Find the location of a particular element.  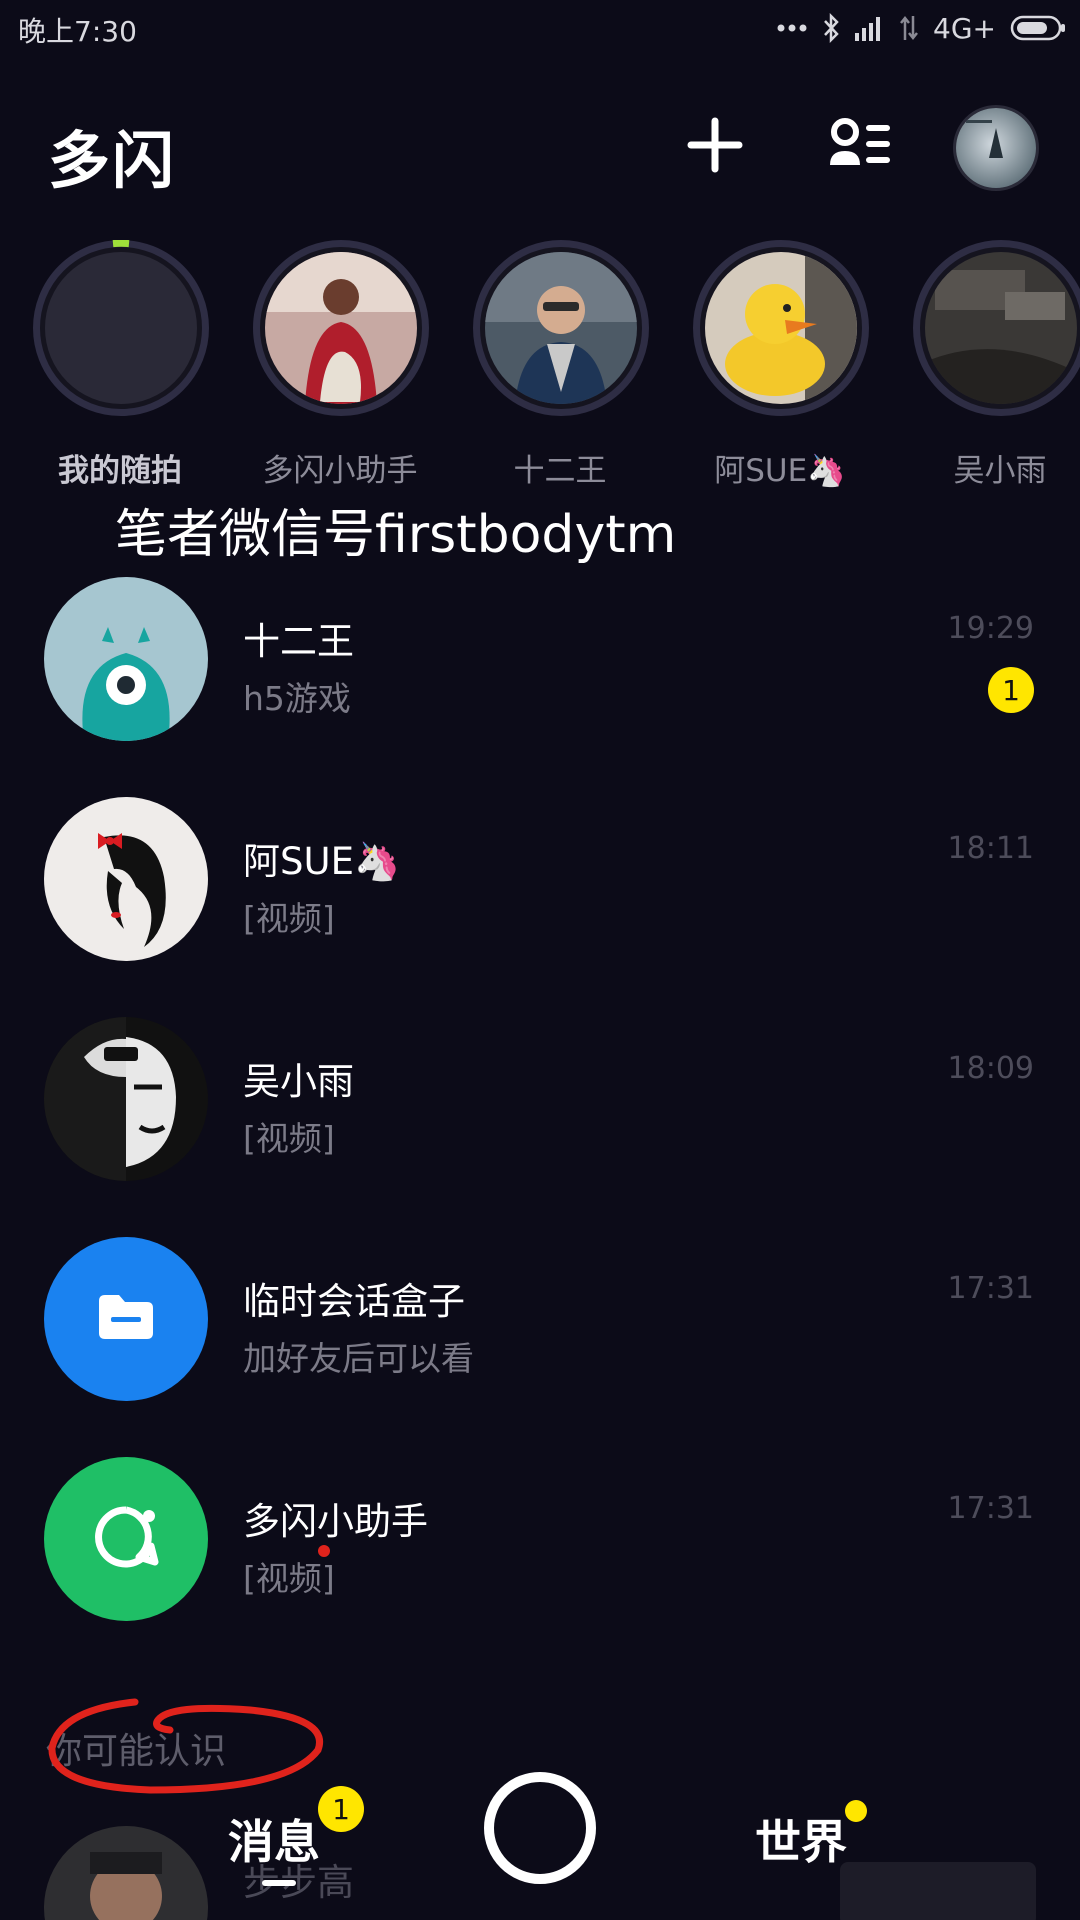

conversation-name: 阿SUE🦄 is located at coordinates (322, 861).